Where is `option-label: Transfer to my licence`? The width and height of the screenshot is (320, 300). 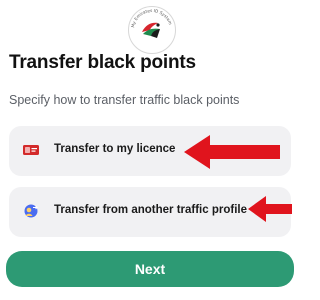 option-label: Transfer to my licence is located at coordinates (115, 149).